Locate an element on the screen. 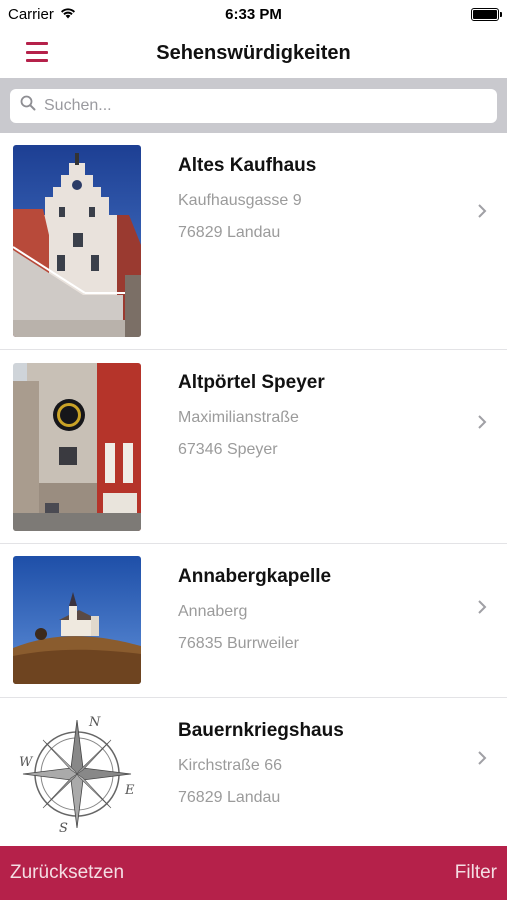 Image resolution: width=507 pixels, height=900 pixels. item-title: Annabergkapelle is located at coordinates (255, 576).